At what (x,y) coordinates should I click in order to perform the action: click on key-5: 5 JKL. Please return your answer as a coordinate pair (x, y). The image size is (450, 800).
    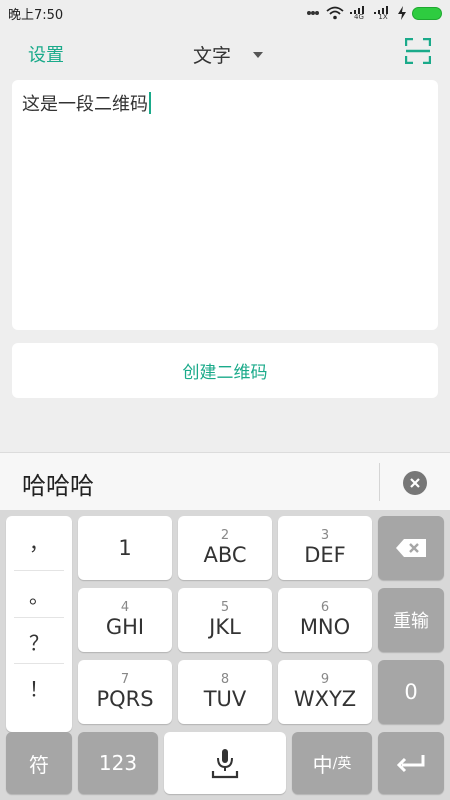
    Looking at the image, I should click on (225, 620).